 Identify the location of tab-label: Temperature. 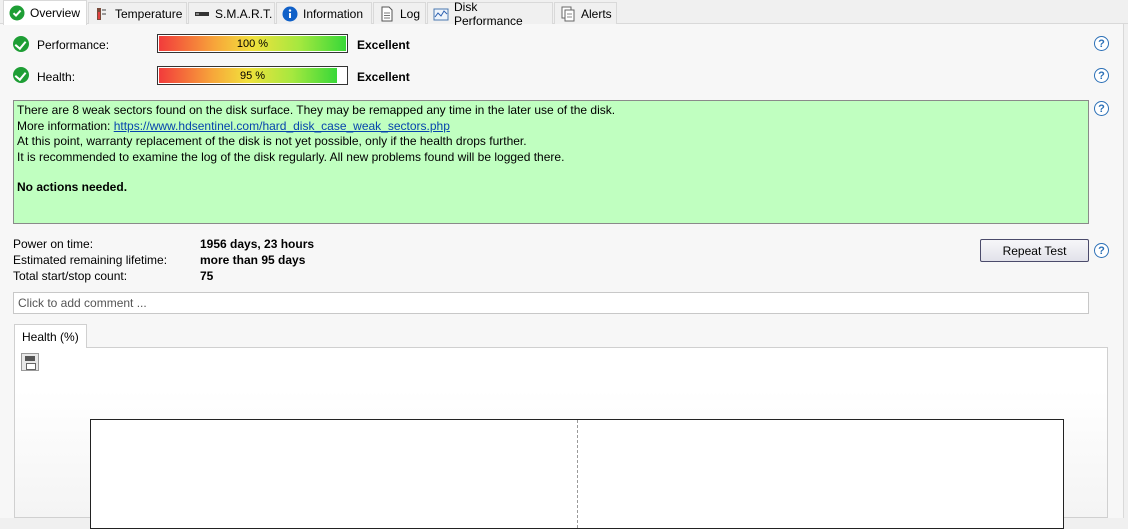
(149, 13).